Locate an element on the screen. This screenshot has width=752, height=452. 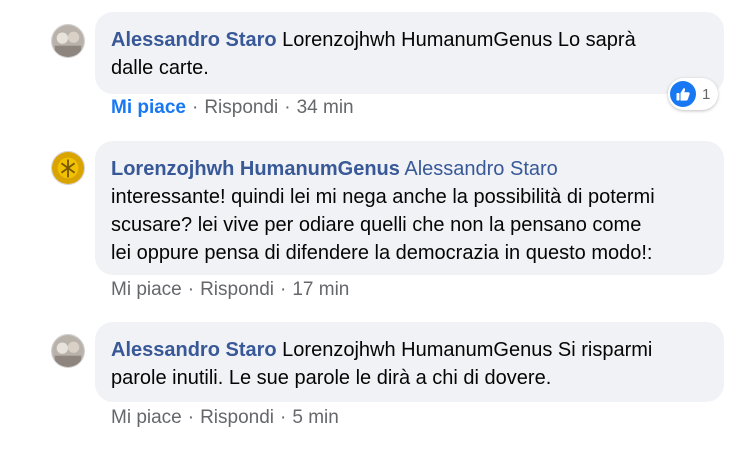
thumbs-up-icon is located at coordinates (683, 94).